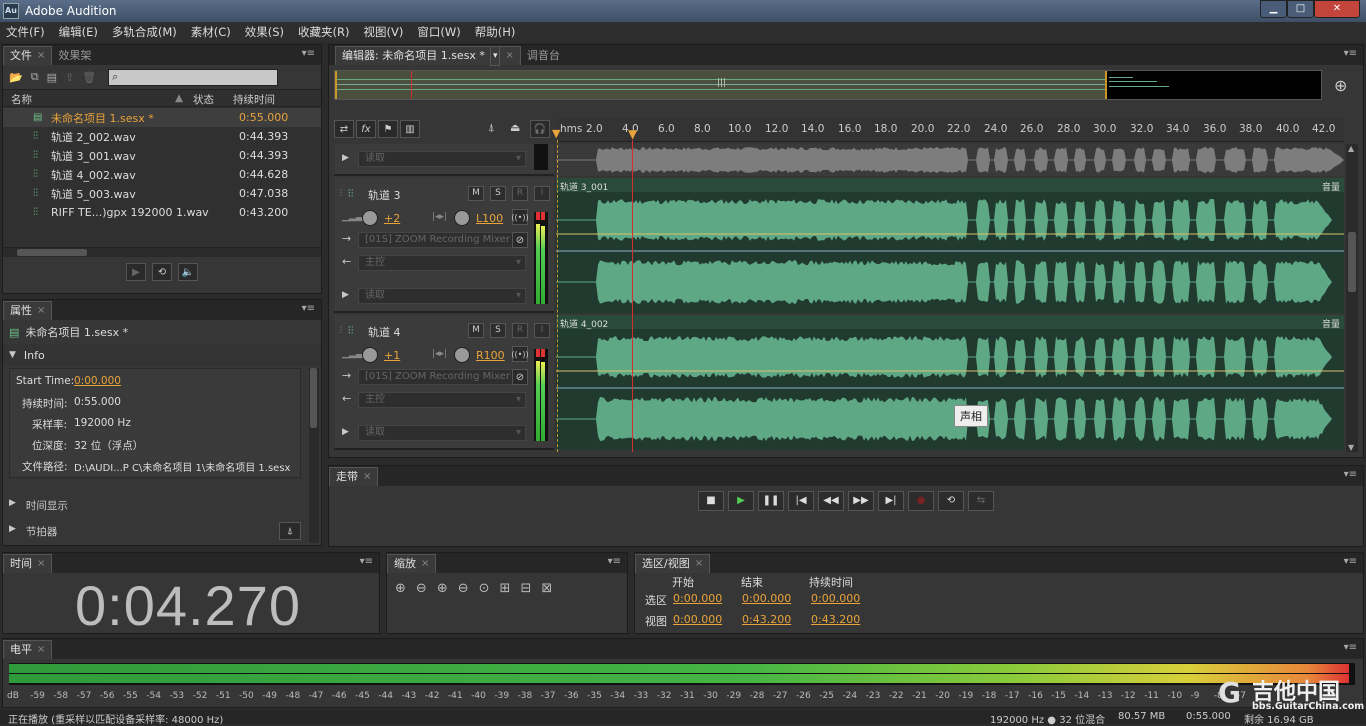 The width and height of the screenshot is (1366, 726). What do you see at coordinates (162, 355) in the screenshot?
I see `info-section-header: ▼ Info` at bounding box center [162, 355].